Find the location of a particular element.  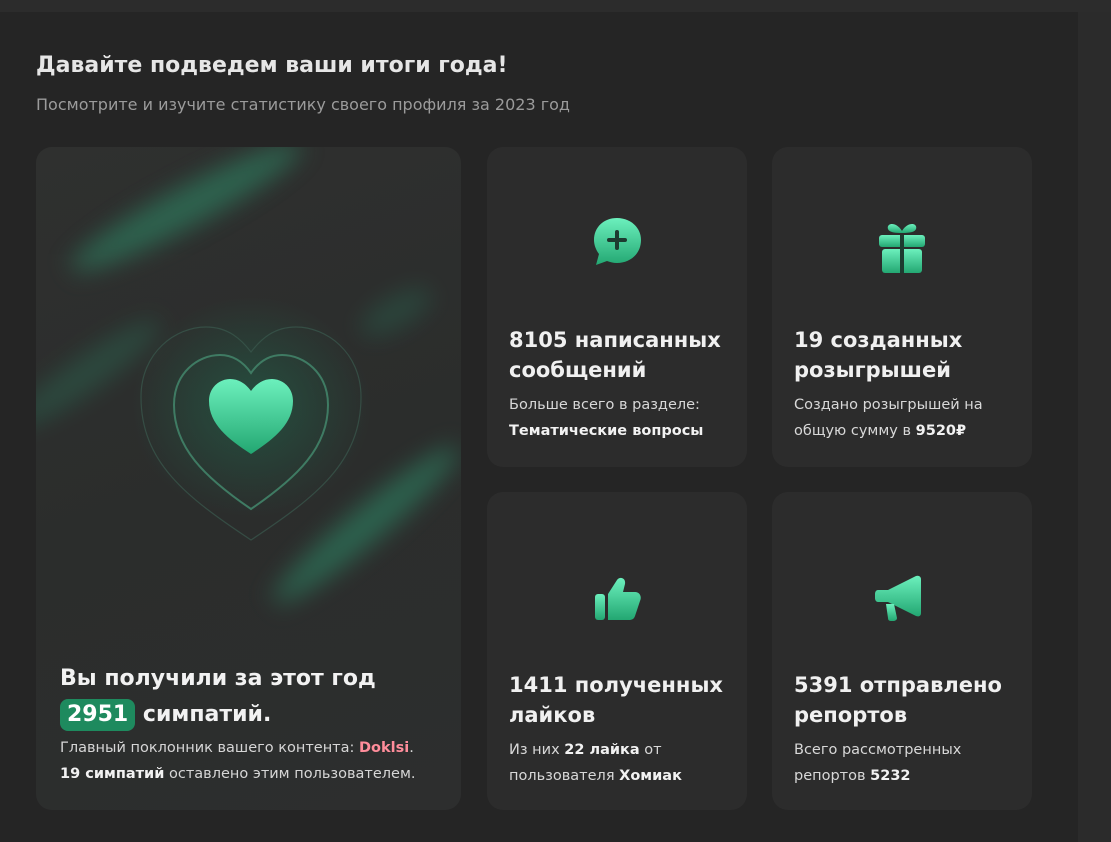

likes-headline: Вы получили за этот год 2951 симпатий. is located at coordinates (218, 697).